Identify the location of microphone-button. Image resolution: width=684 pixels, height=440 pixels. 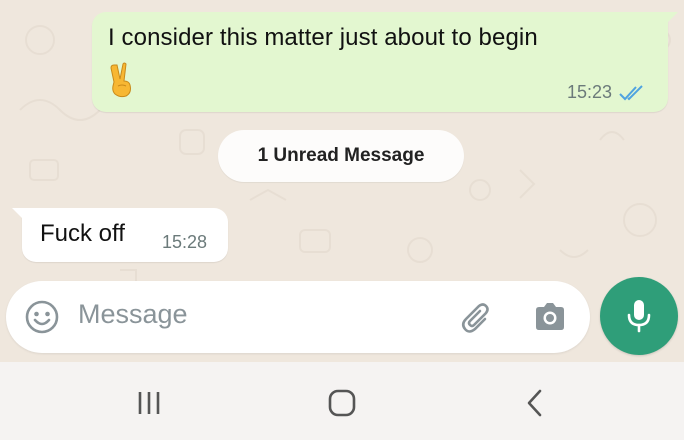
(639, 316).